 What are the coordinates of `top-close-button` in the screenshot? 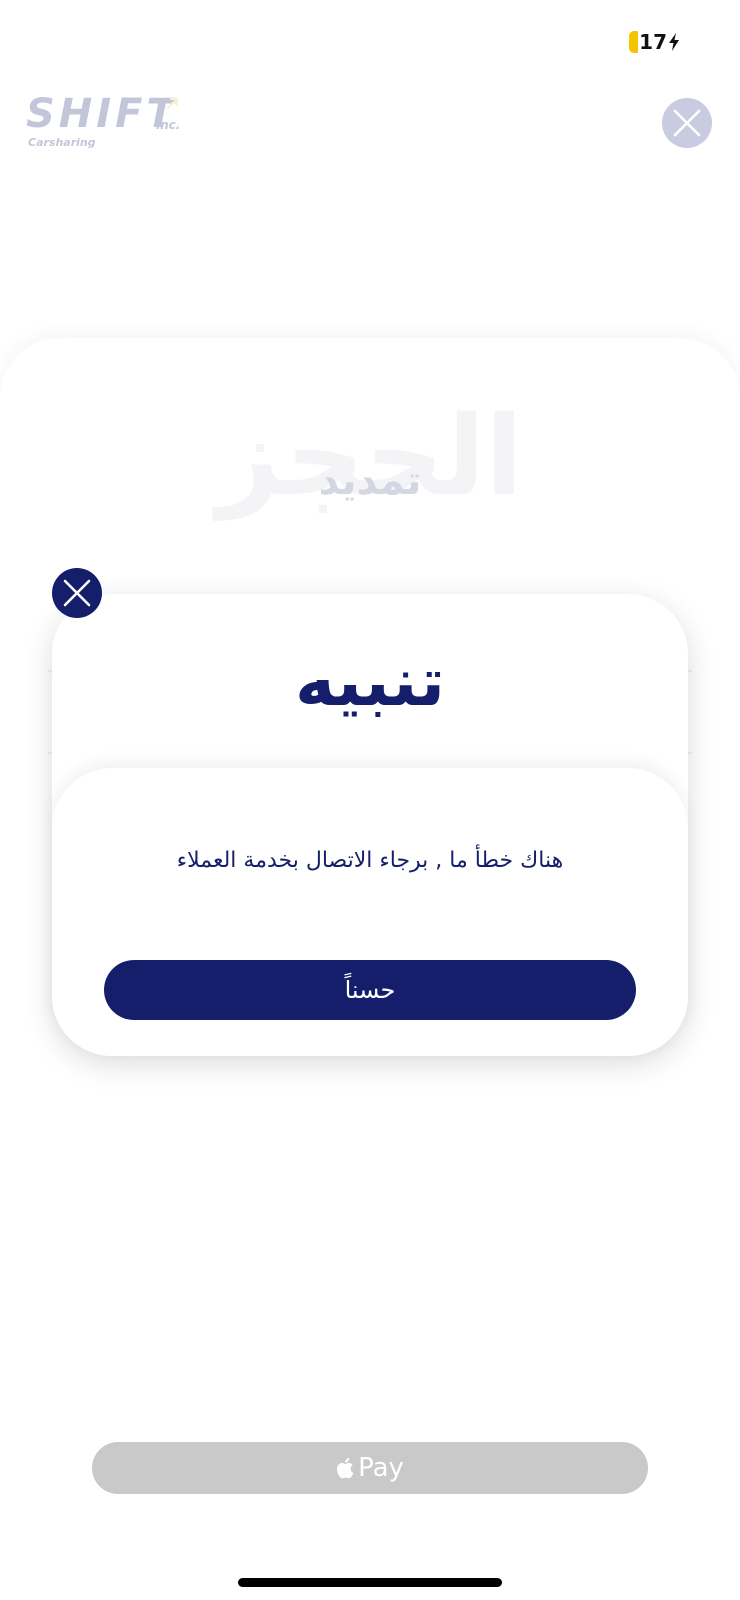 It's located at (687, 123).